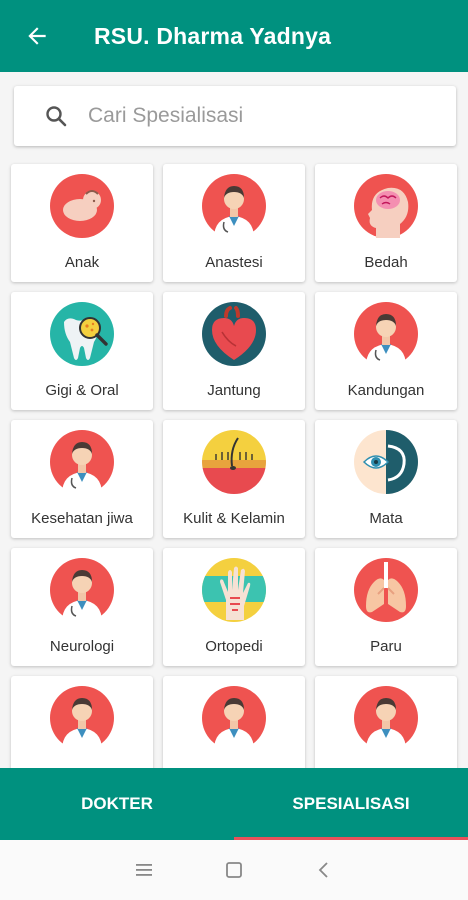 The height and width of the screenshot is (900, 468). What do you see at coordinates (82, 390) in the screenshot?
I see `specialization-label: Gigi & Oral` at bounding box center [82, 390].